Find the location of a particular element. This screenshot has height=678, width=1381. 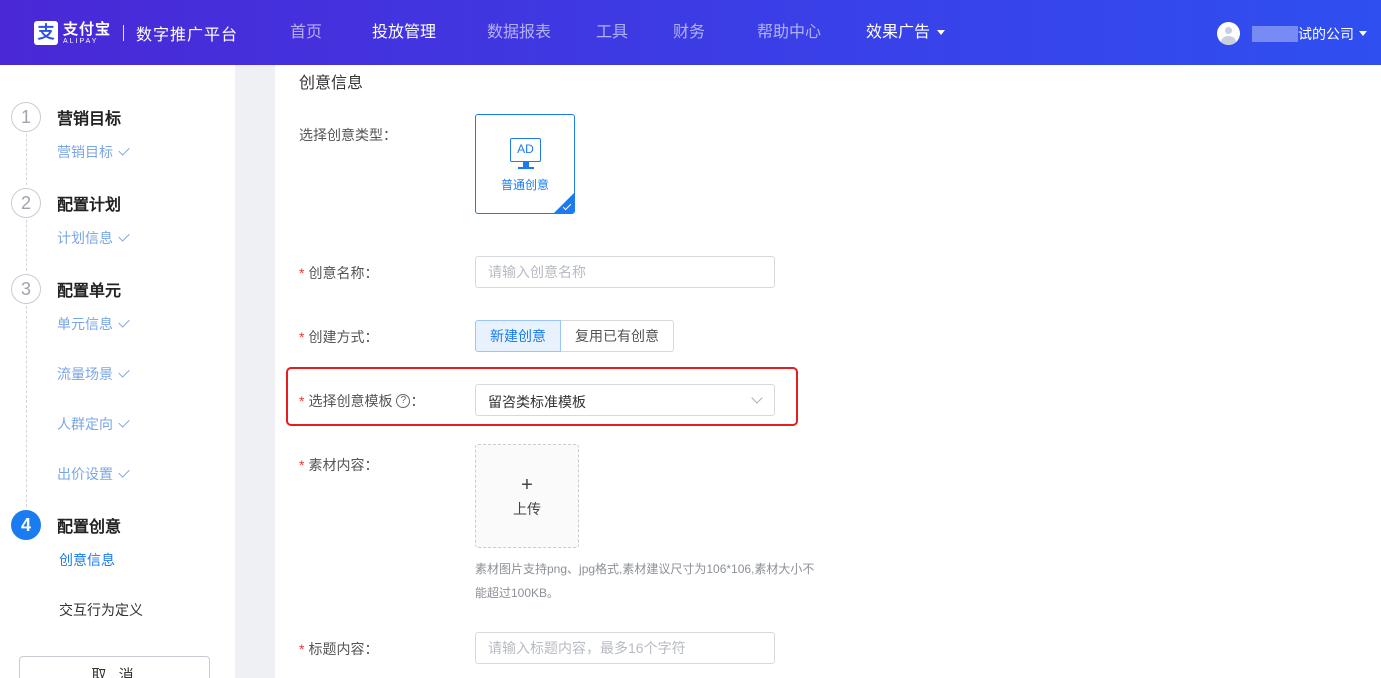

create-method-toggle: 新建创意 复用已有创意 is located at coordinates (574, 336).